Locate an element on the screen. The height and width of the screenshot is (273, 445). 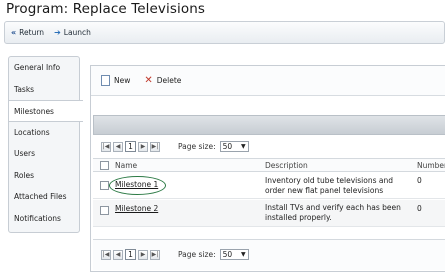
delete-button: ✕ Delete is located at coordinates (163, 80).